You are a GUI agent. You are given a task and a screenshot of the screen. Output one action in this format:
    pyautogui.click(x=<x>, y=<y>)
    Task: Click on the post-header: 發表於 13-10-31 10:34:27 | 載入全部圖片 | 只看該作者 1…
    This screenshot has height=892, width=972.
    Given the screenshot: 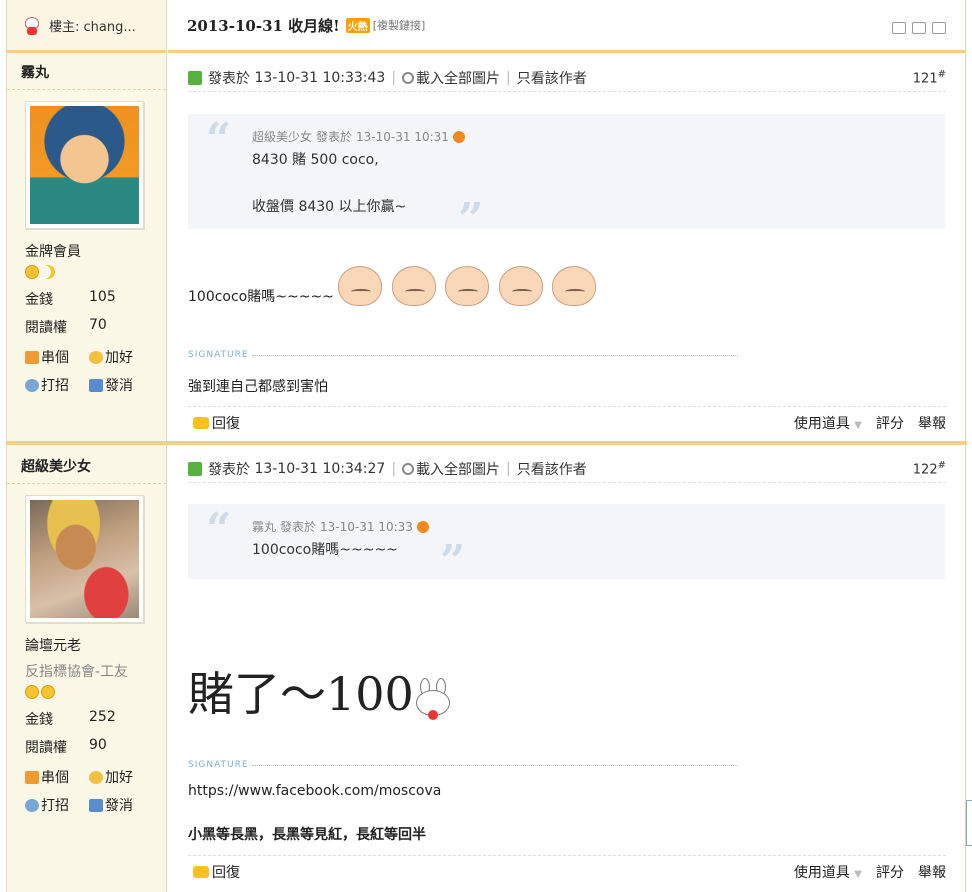 What is the action you would take?
    pyautogui.click(x=567, y=469)
    